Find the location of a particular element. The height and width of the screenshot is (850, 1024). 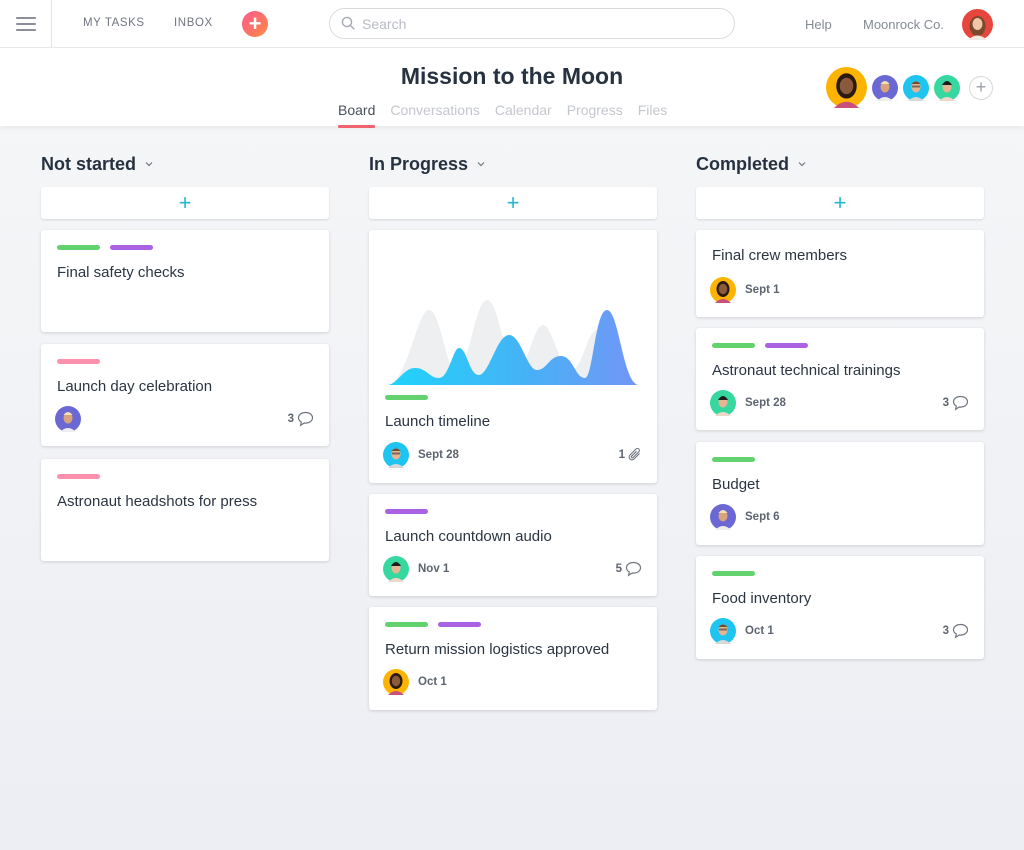

task-card: Launch day celebration 3 is located at coordinates (185, 395).